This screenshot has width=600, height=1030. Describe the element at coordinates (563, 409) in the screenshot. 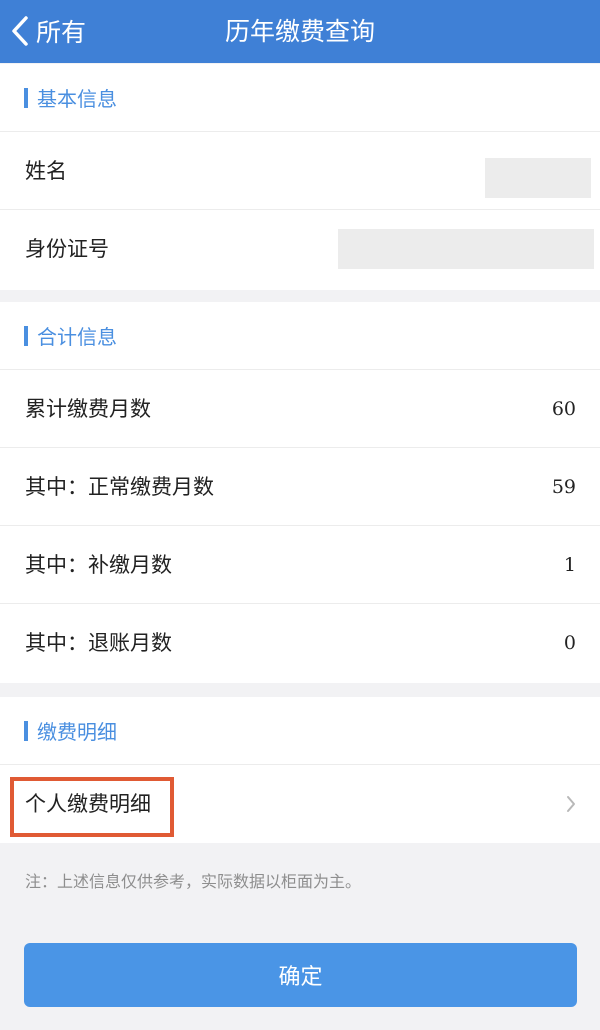

I see `total-months-value: 60` at that location.